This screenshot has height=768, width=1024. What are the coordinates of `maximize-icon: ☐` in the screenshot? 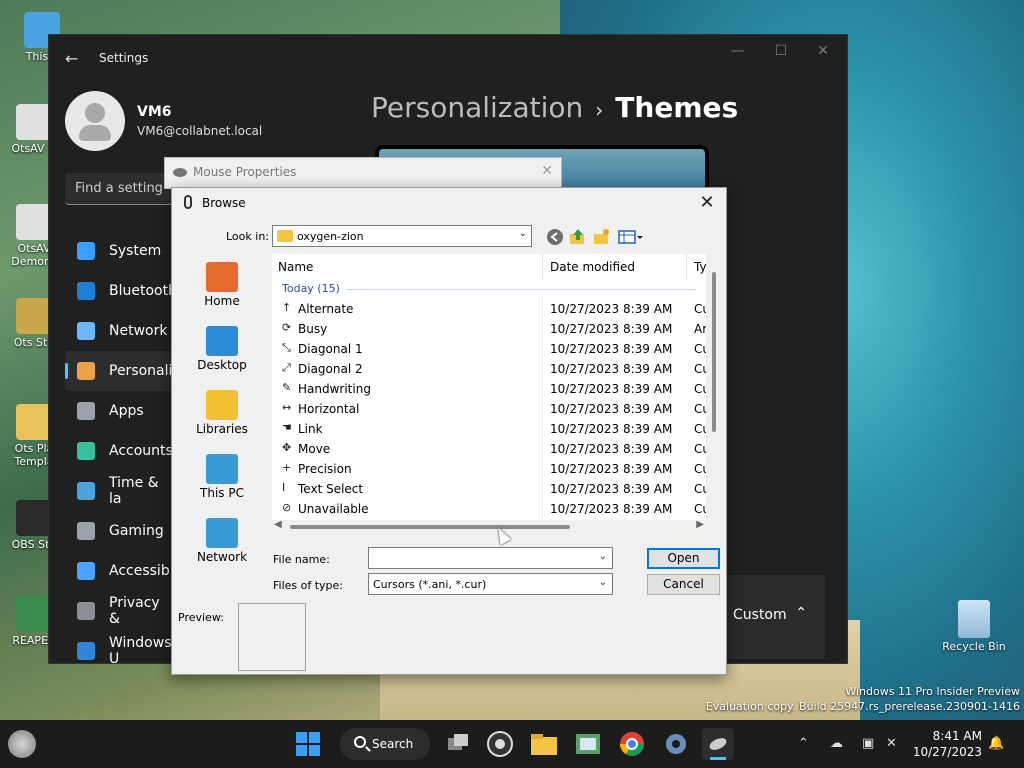 It's located at (781, 51).